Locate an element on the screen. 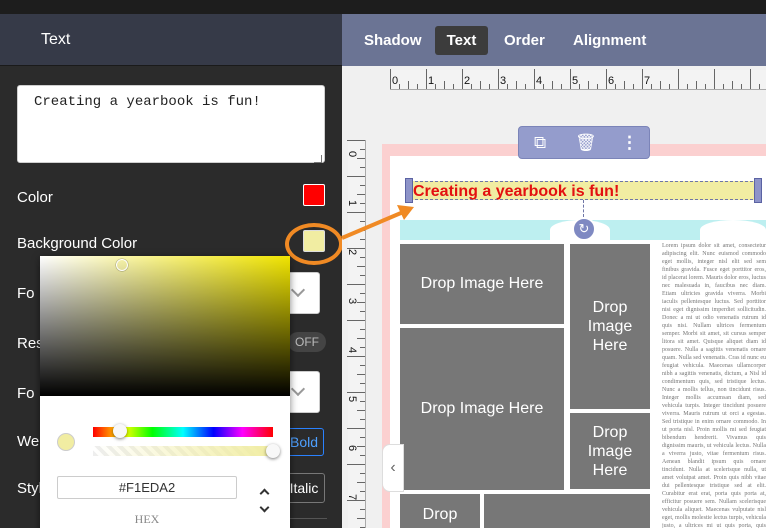 Image resolution: width=766 pixels, height=528 pixels. pointer-arrow is located at coordinates (377, 222).